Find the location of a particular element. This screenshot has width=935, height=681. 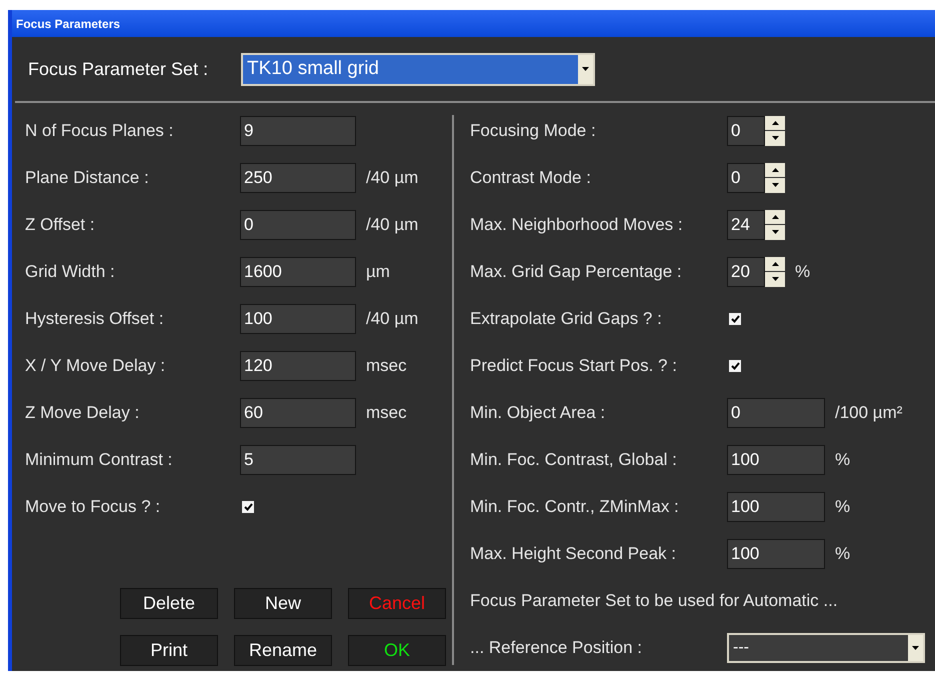

input-field: 24 is located at coordinates (746, 225).